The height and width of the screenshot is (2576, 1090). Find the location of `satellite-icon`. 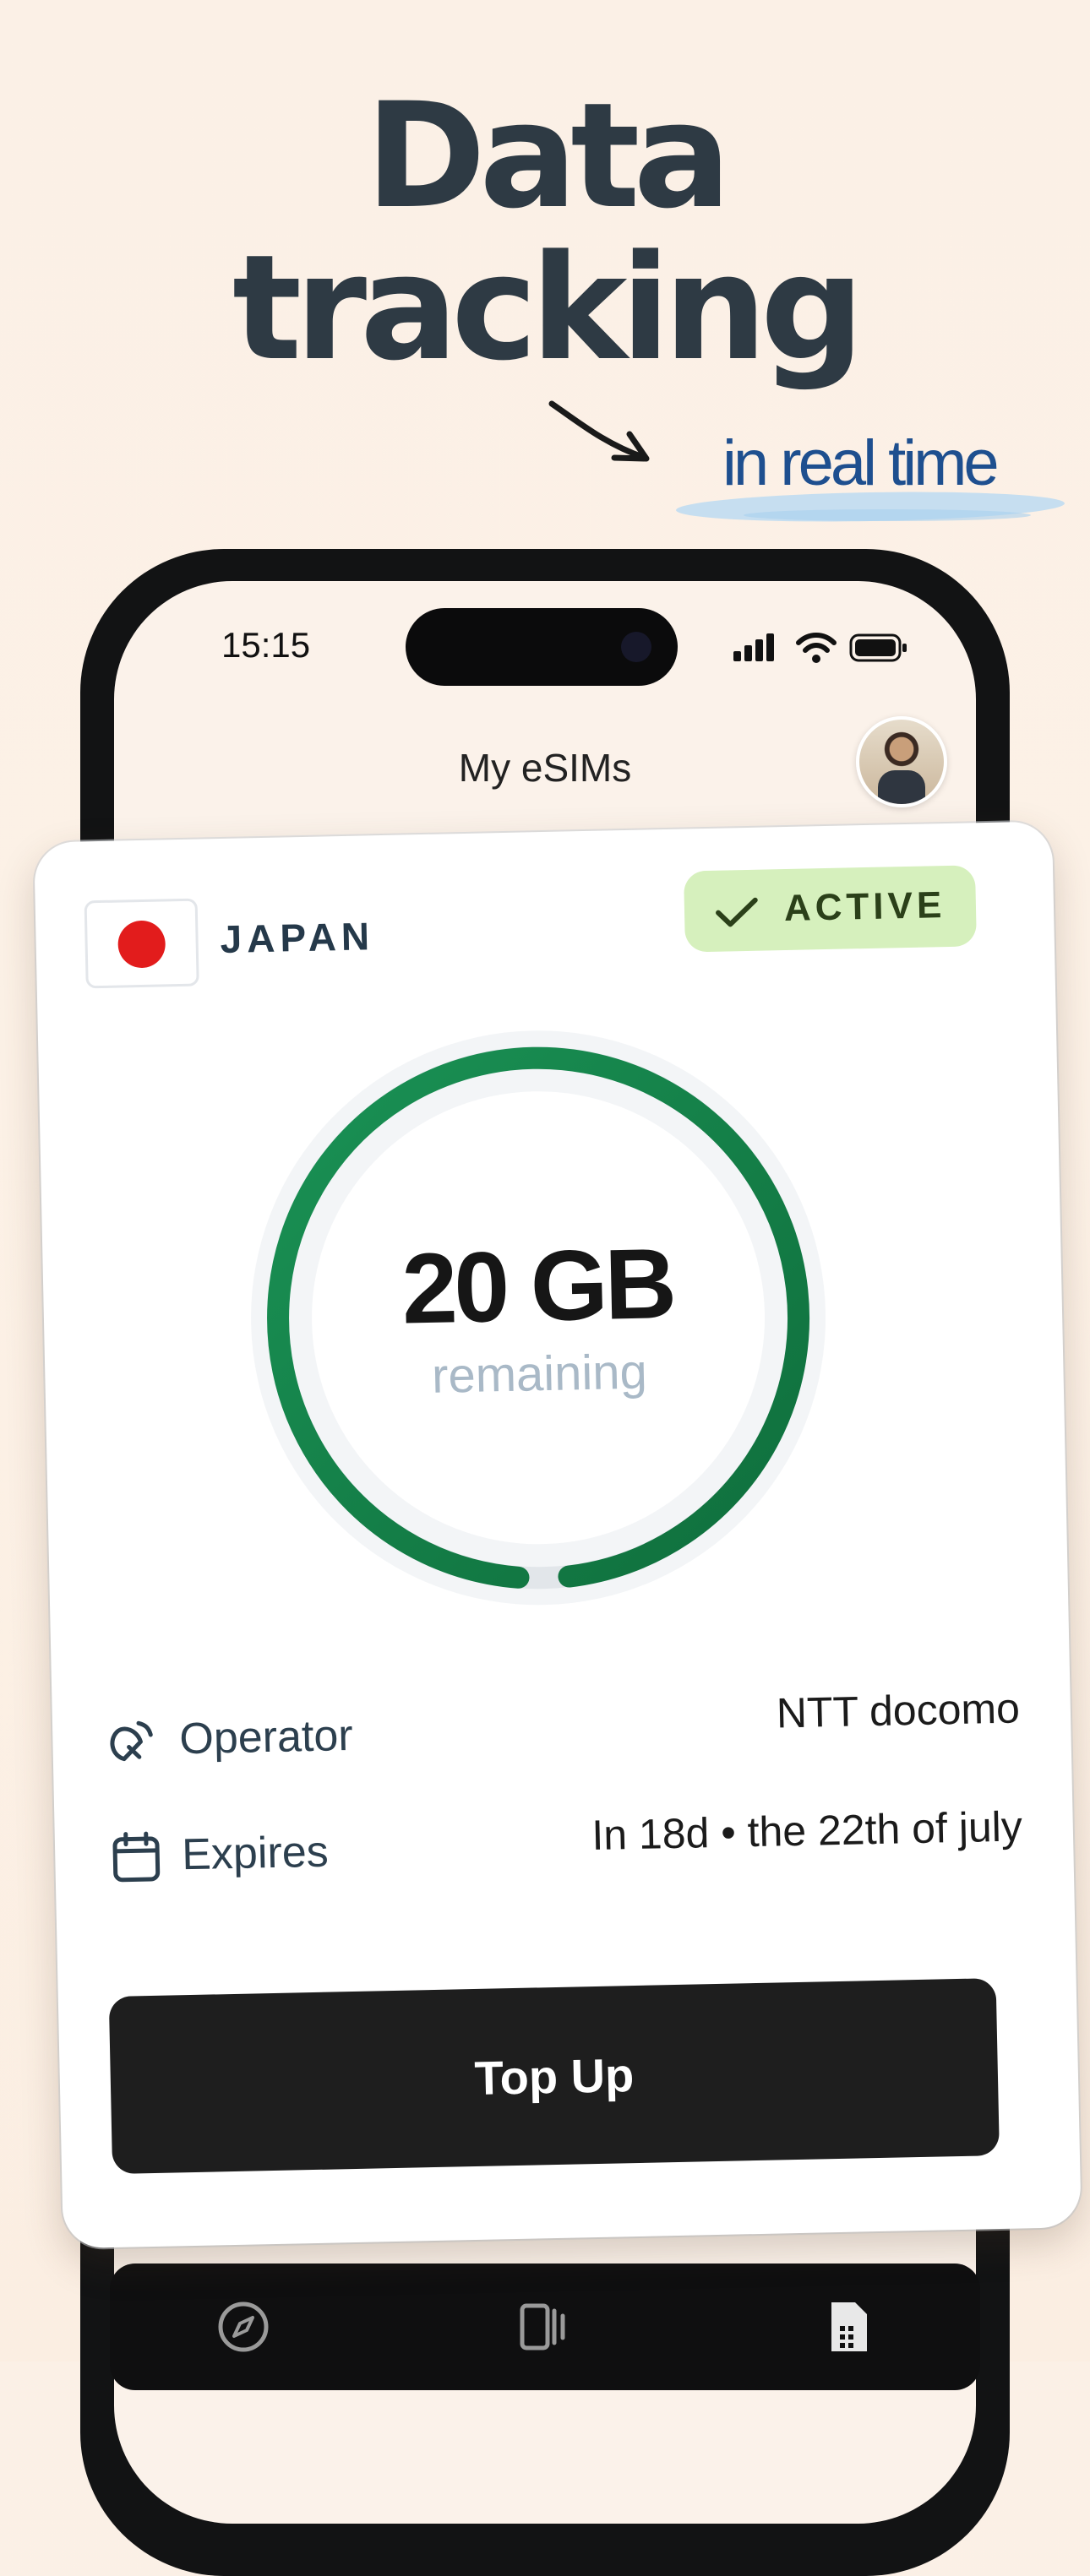

satellite-icon is located at coordinates (131, 1741).